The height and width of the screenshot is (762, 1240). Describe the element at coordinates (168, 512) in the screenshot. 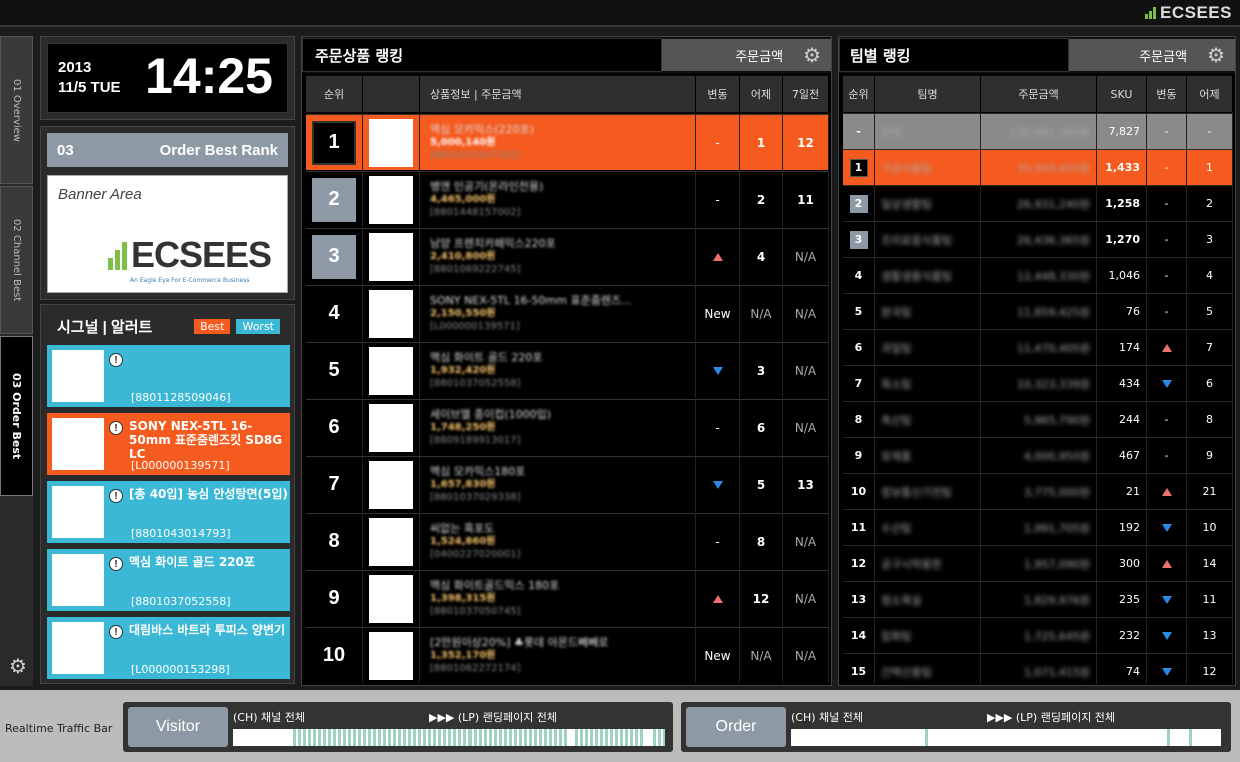

I see `signal-item: ! [총 40입] 농심 안성탕면(5입) [8801043014793]` at that location.